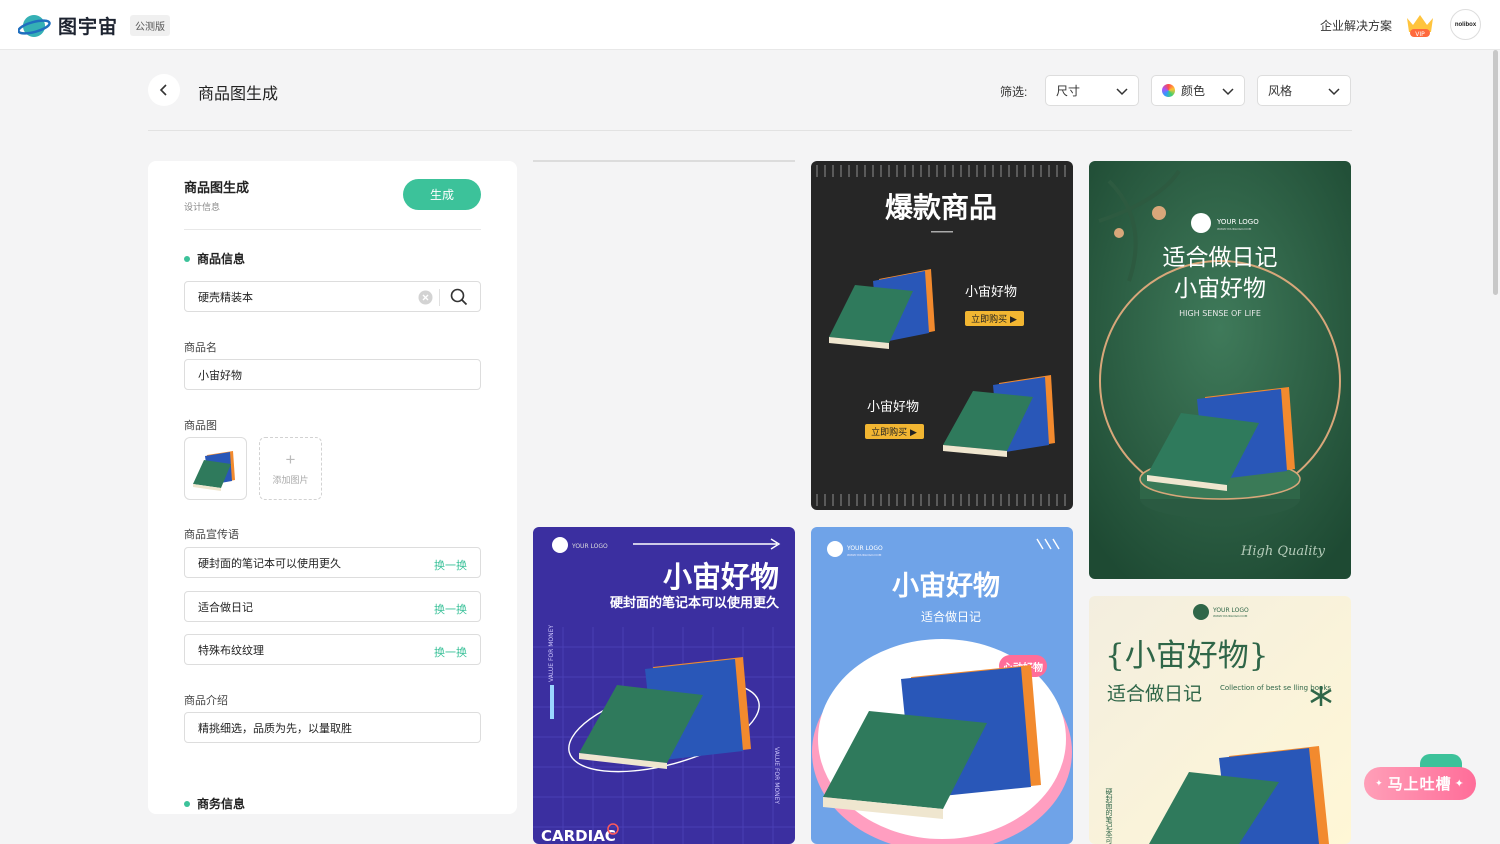  What do you see at coordinates (864, 555) in the screenshot?
I see `blue-logo-url: WWW.YOURLOGO.COM` at bounding box center [864, 555].